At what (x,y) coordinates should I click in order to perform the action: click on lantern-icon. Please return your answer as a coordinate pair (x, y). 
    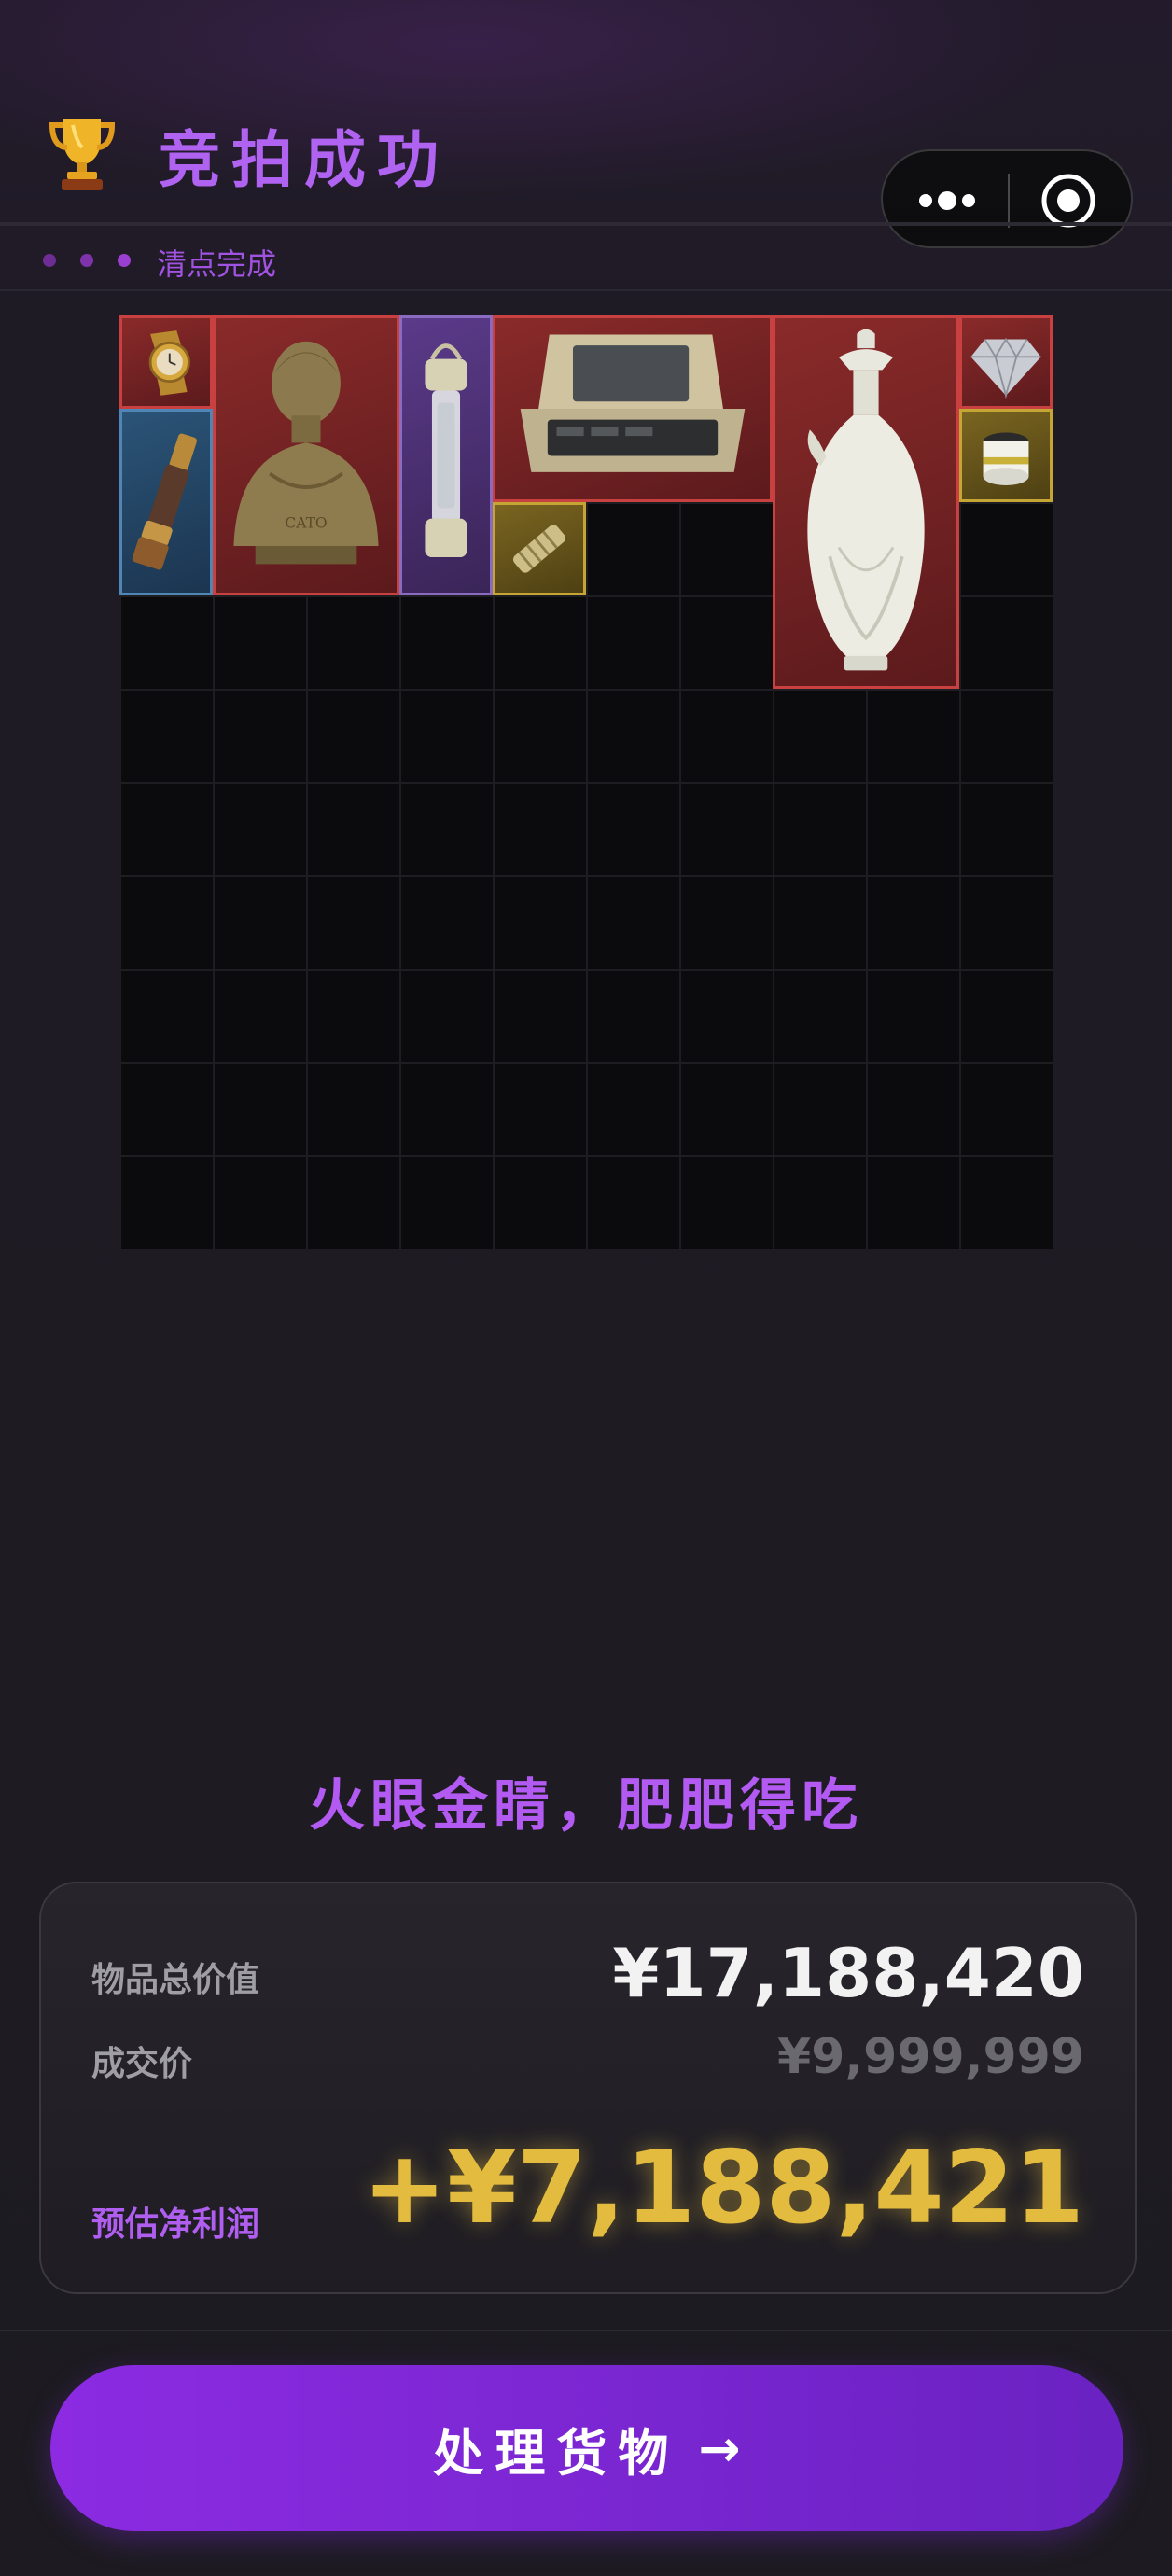
    Looking at the image, I should click on (446, 450).